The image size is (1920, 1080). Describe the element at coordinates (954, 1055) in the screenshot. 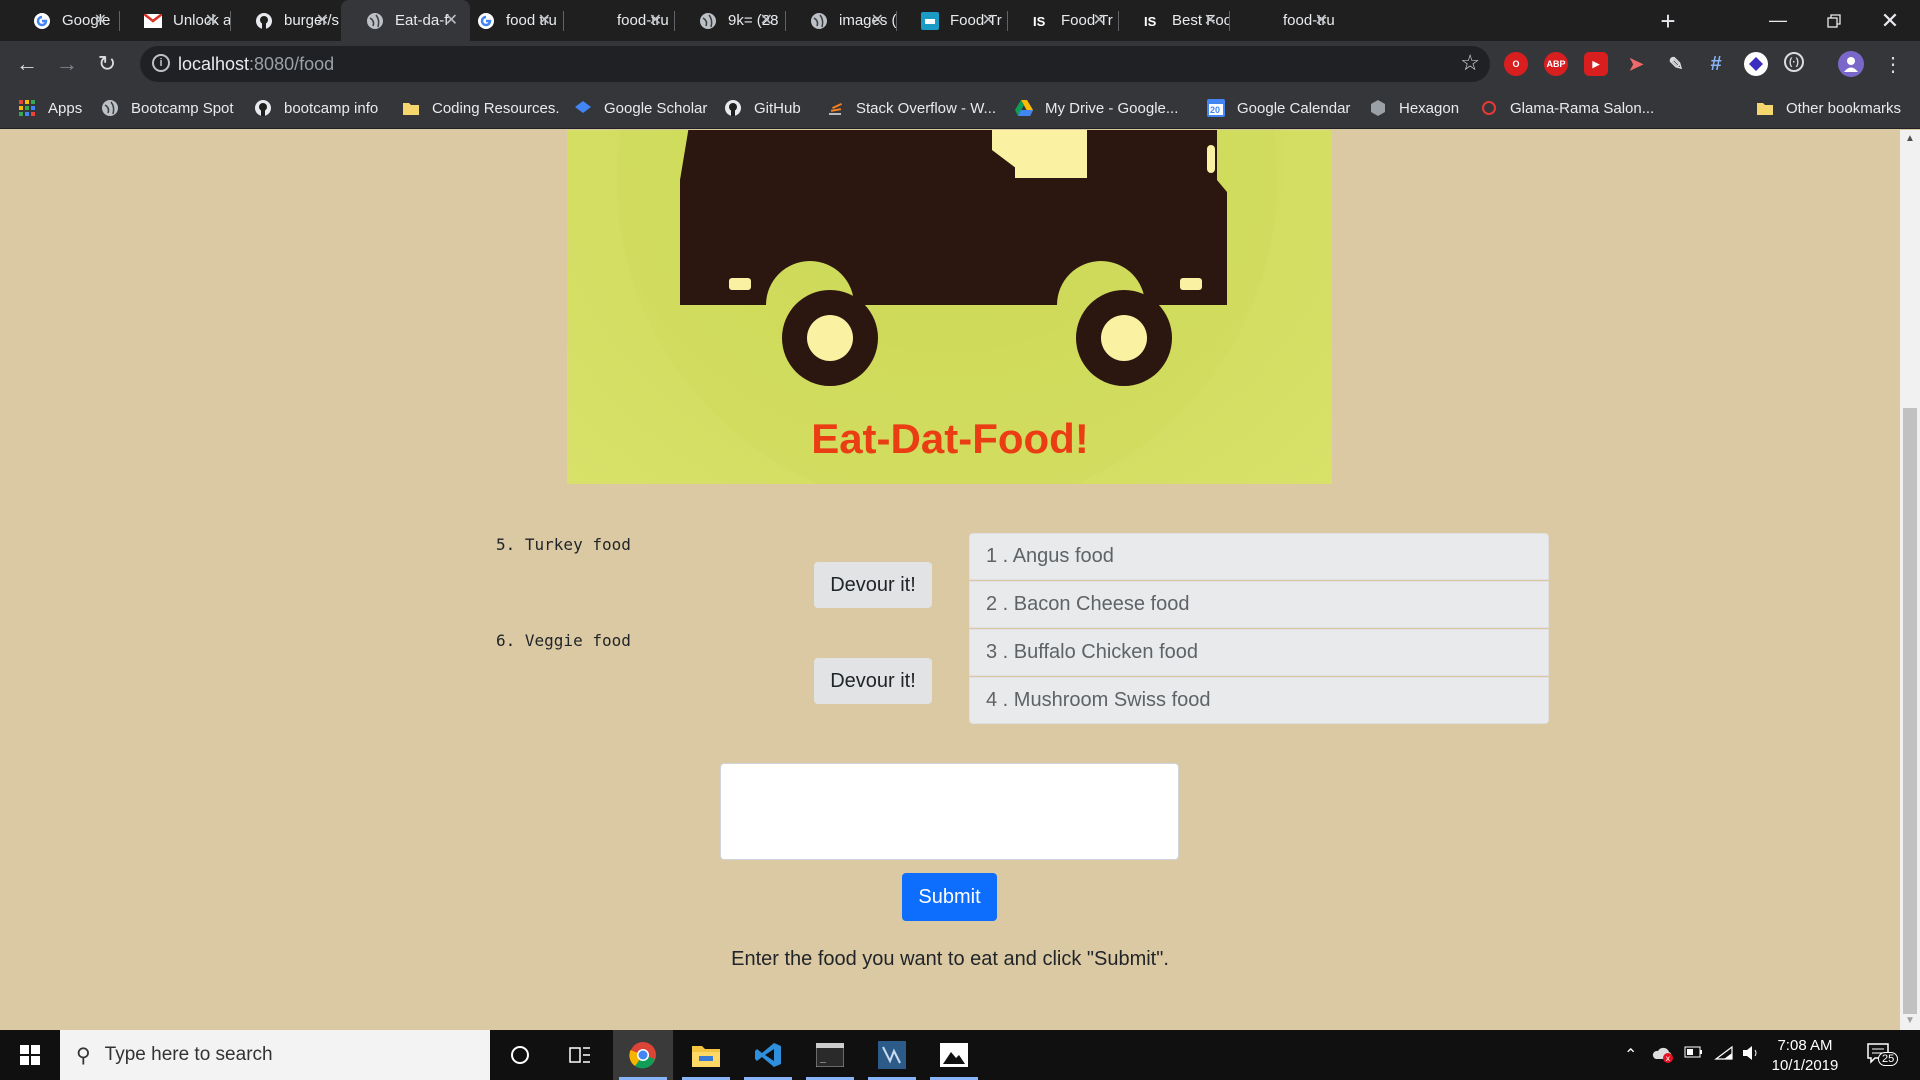

I see `taskbar-photos` at that location.